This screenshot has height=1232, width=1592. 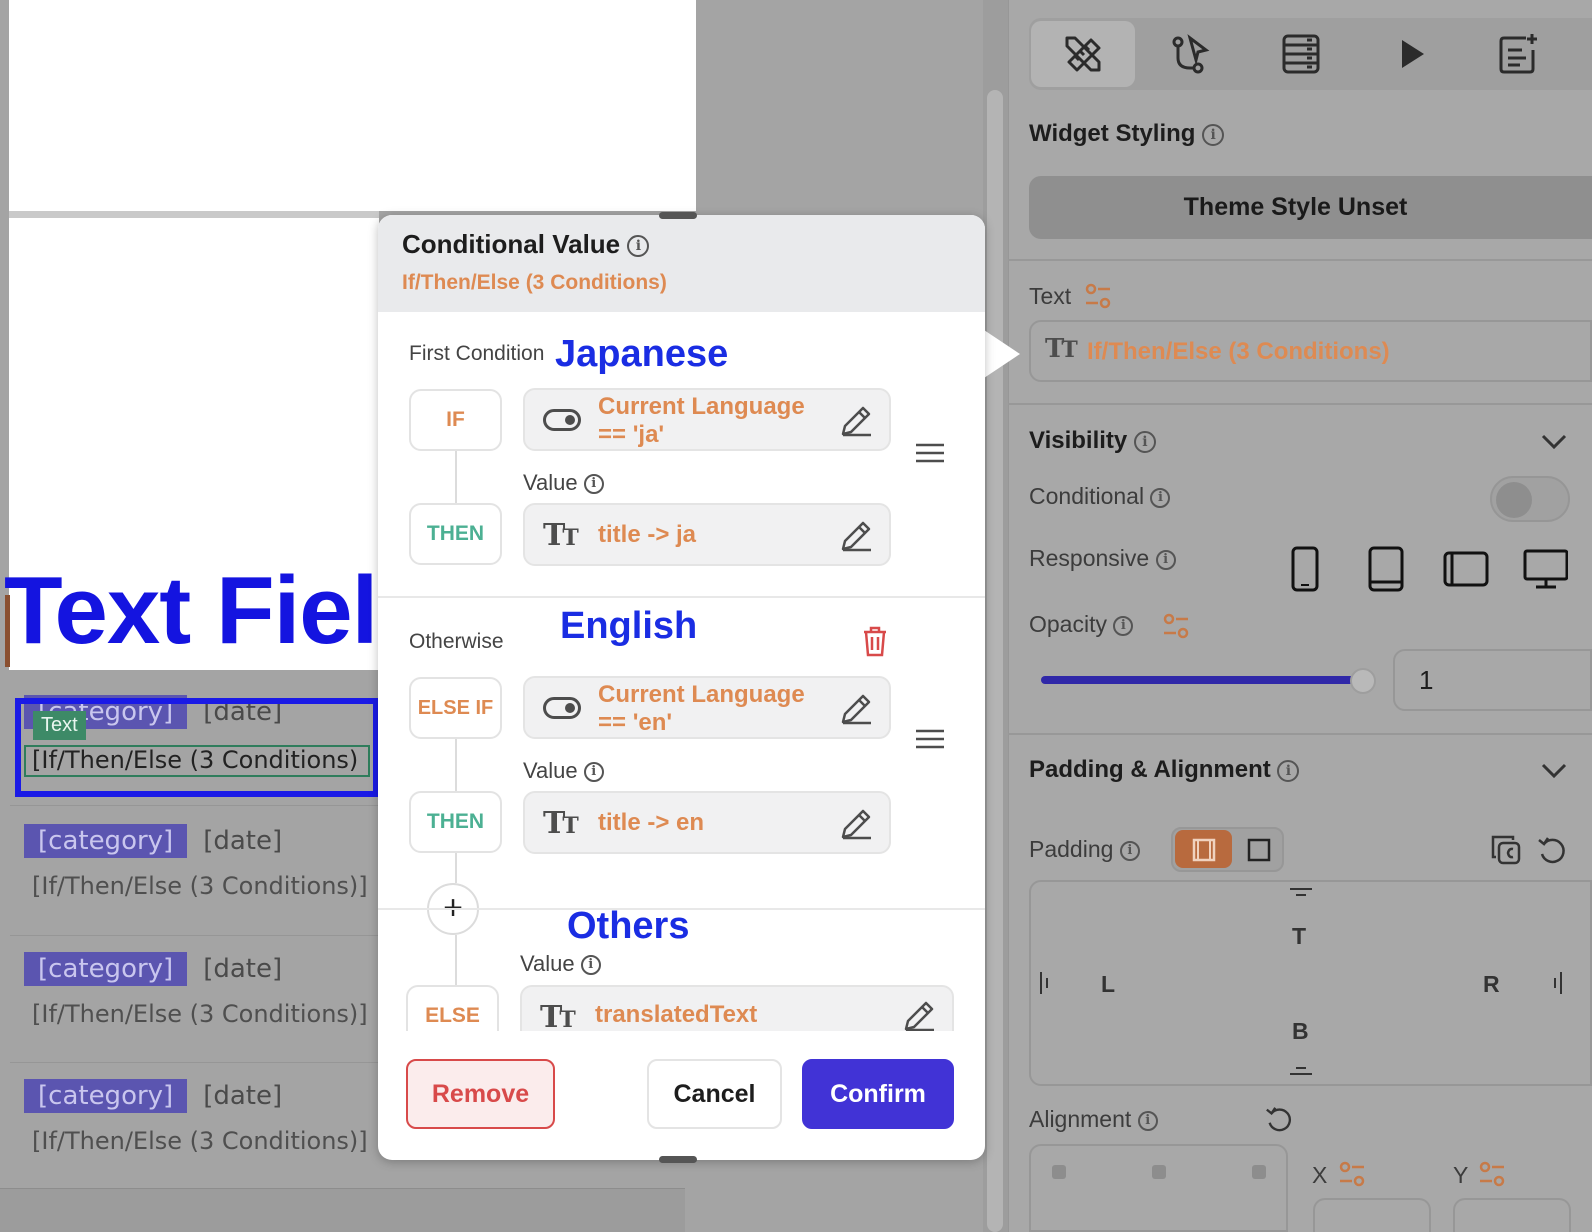 What do you see at coordinates (878, 1094) in the screenshot?
I see `confirm-button: Confirm` at bounding box center [878, 1094].